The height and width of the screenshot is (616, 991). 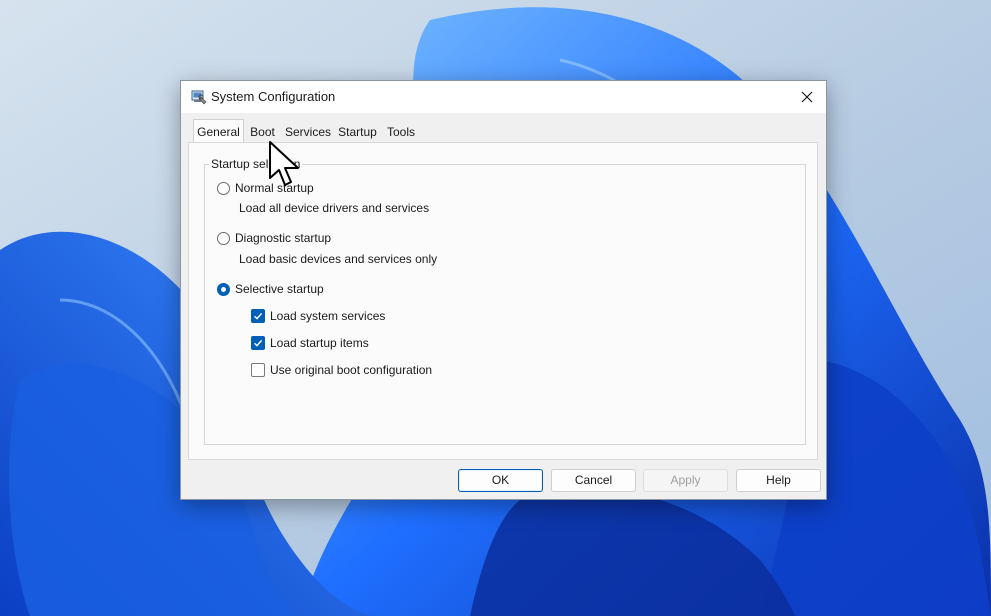 I want to click on normal-startup-description: Load all device drivers and services, so click(x=334, y=208).